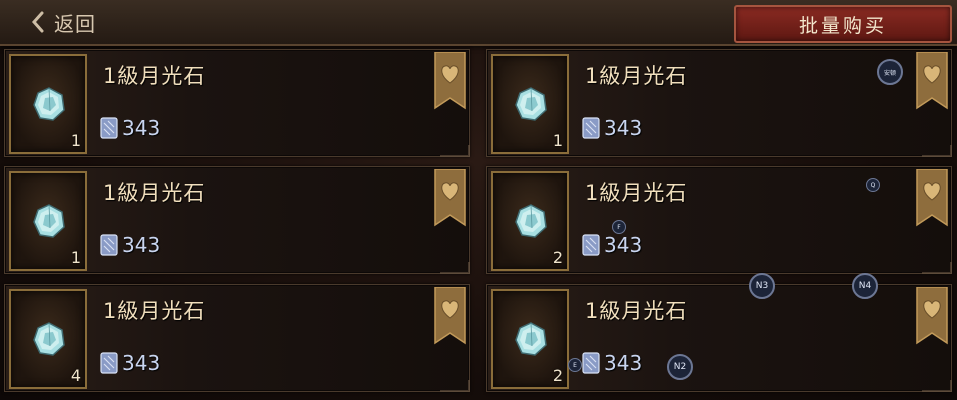 The height and width of the screenshot is (400, 957). I want to click on top-bar: 返回 批量购买, so click(478, 23).